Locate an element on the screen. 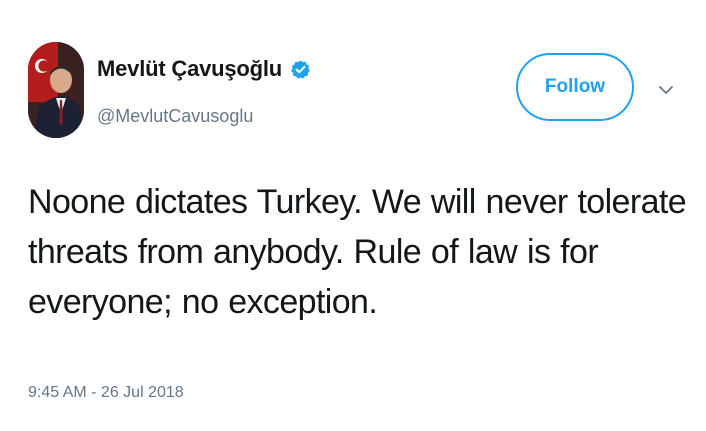 The height and width of the screenshot is (431, 706). avatar-photo is located at coordinates (56, 90).